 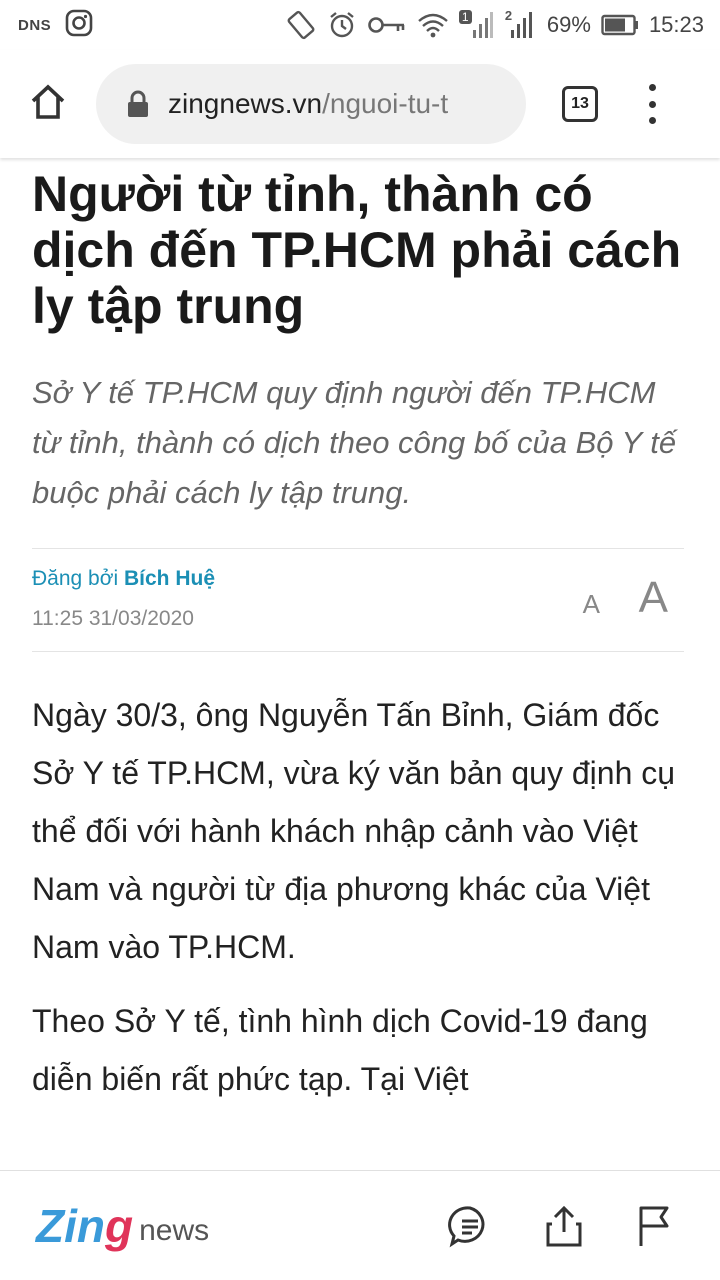 I want to click on zingnews-logo: Zing news, so click(x=122, y=1226).